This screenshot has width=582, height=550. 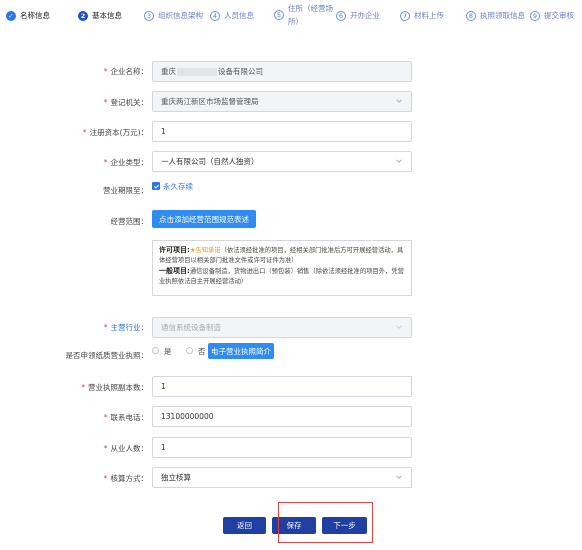 What do you see at coordinates (178, 186) in the screenshot?
I see `permanent-checkbox-label: 永久存续` at bounding box center [178, 186].